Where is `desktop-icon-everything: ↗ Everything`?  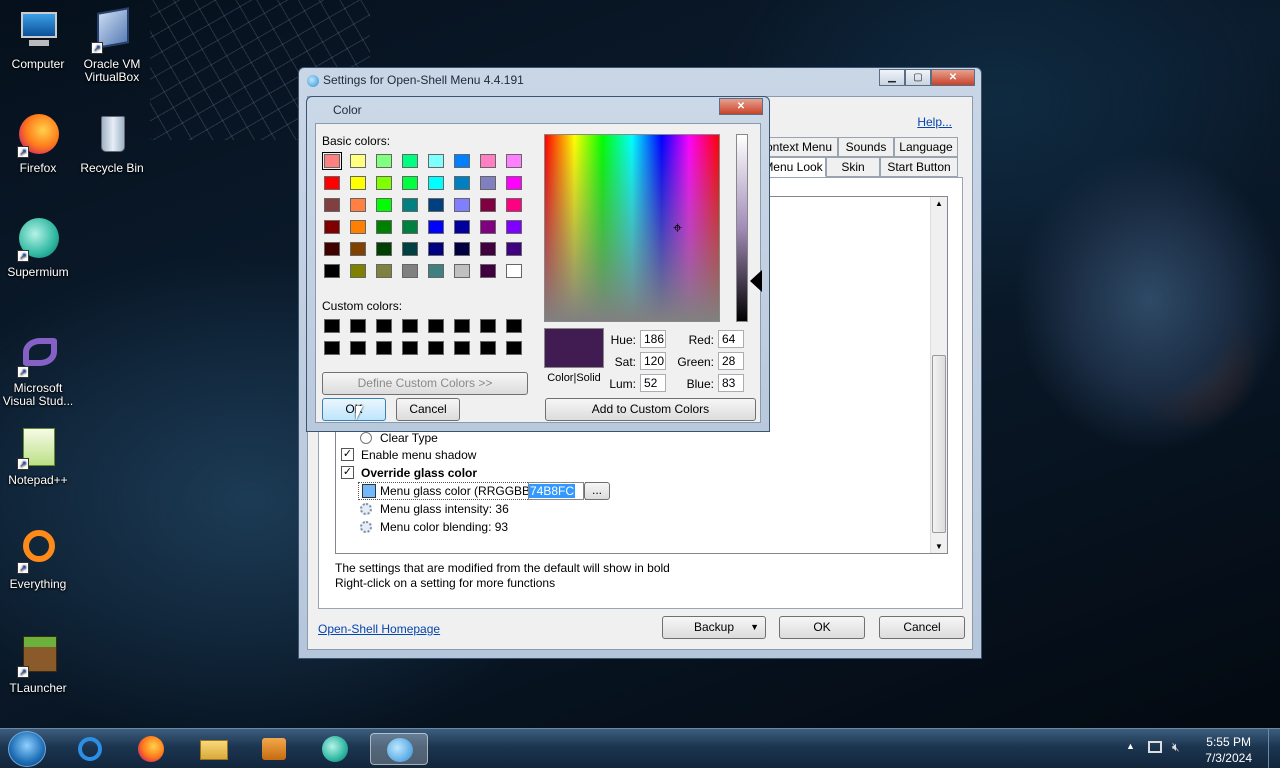
desktop-icon-everything: ↗ Everything is located at coordinates (38, 559).